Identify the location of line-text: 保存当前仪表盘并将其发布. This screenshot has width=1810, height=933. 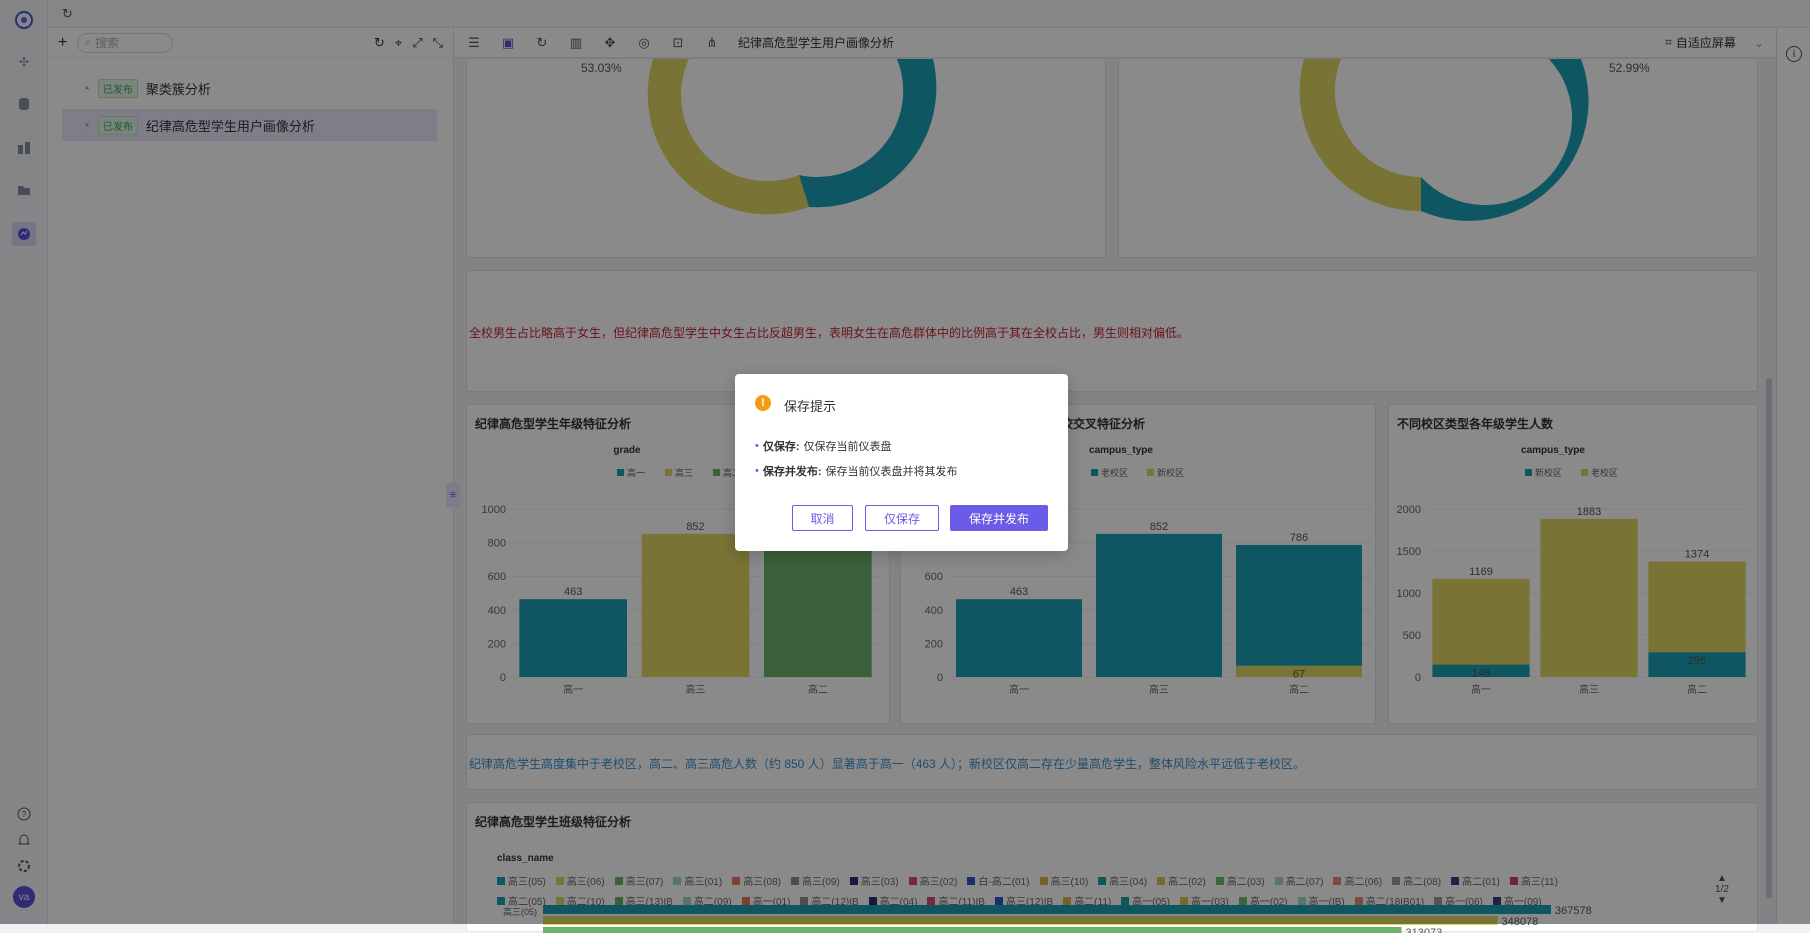
(891, 472).